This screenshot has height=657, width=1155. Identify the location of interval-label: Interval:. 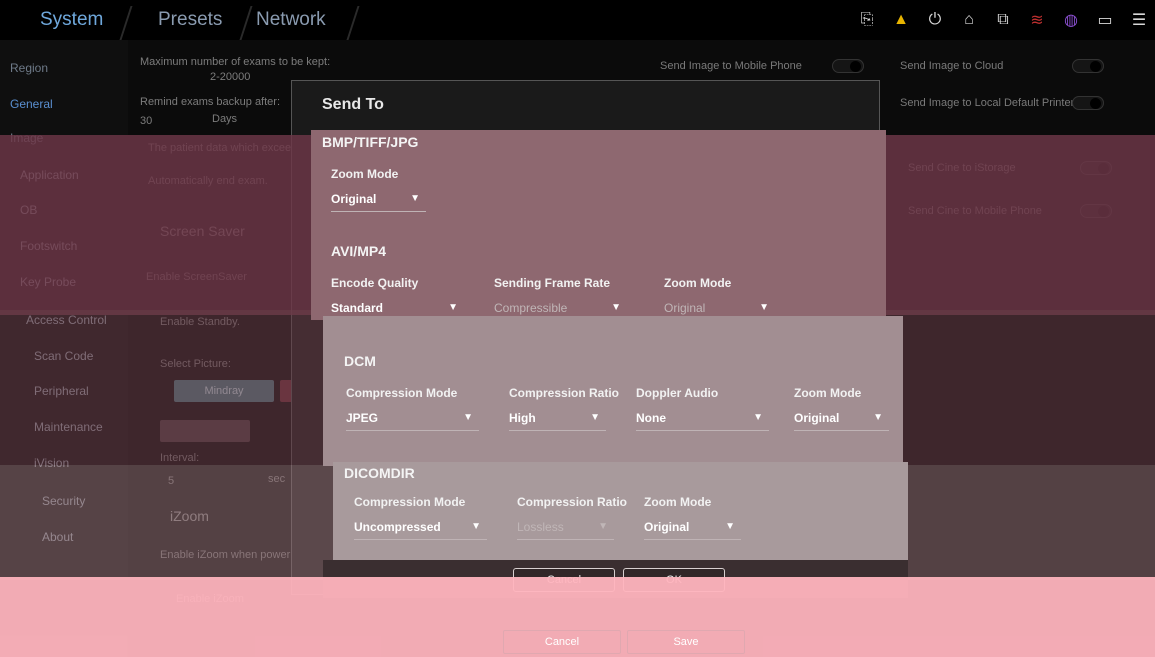
(180, 458).